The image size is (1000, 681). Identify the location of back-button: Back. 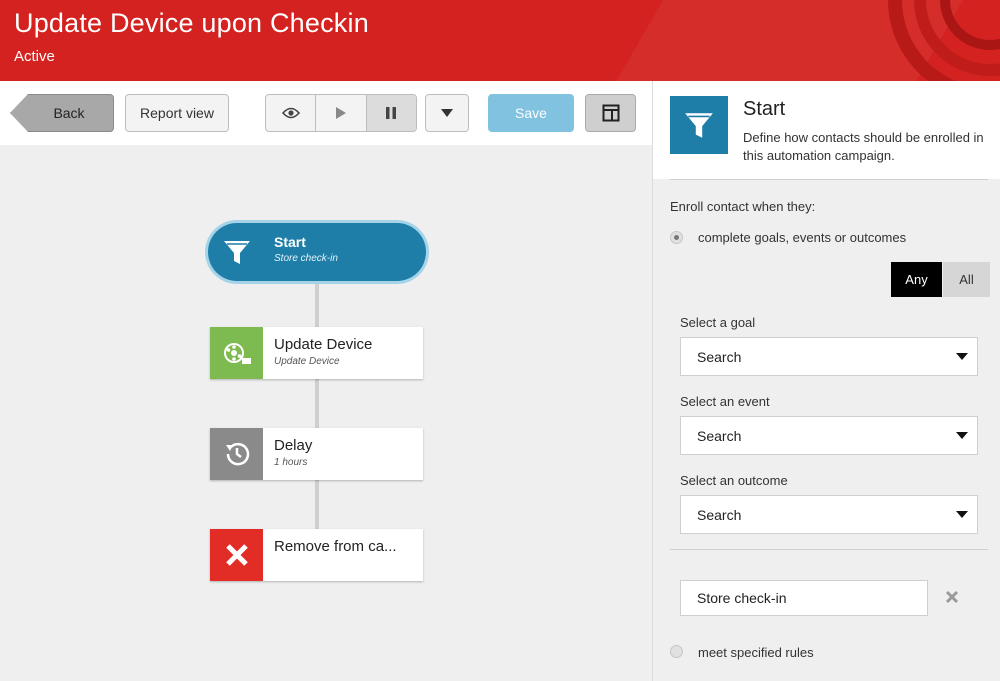
(62, 113).